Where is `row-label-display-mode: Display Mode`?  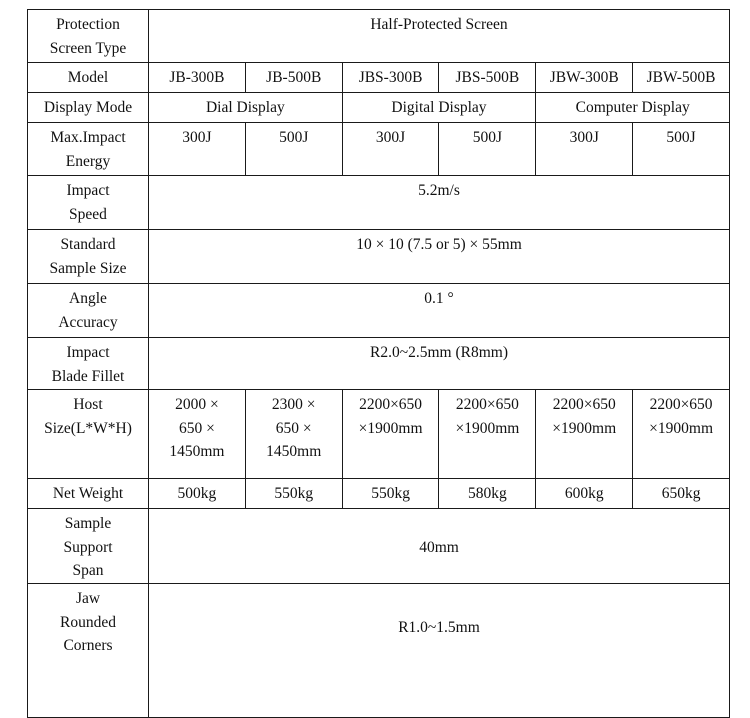
row-label-display-mode: Display Mode is located at coordinates (88, 107).